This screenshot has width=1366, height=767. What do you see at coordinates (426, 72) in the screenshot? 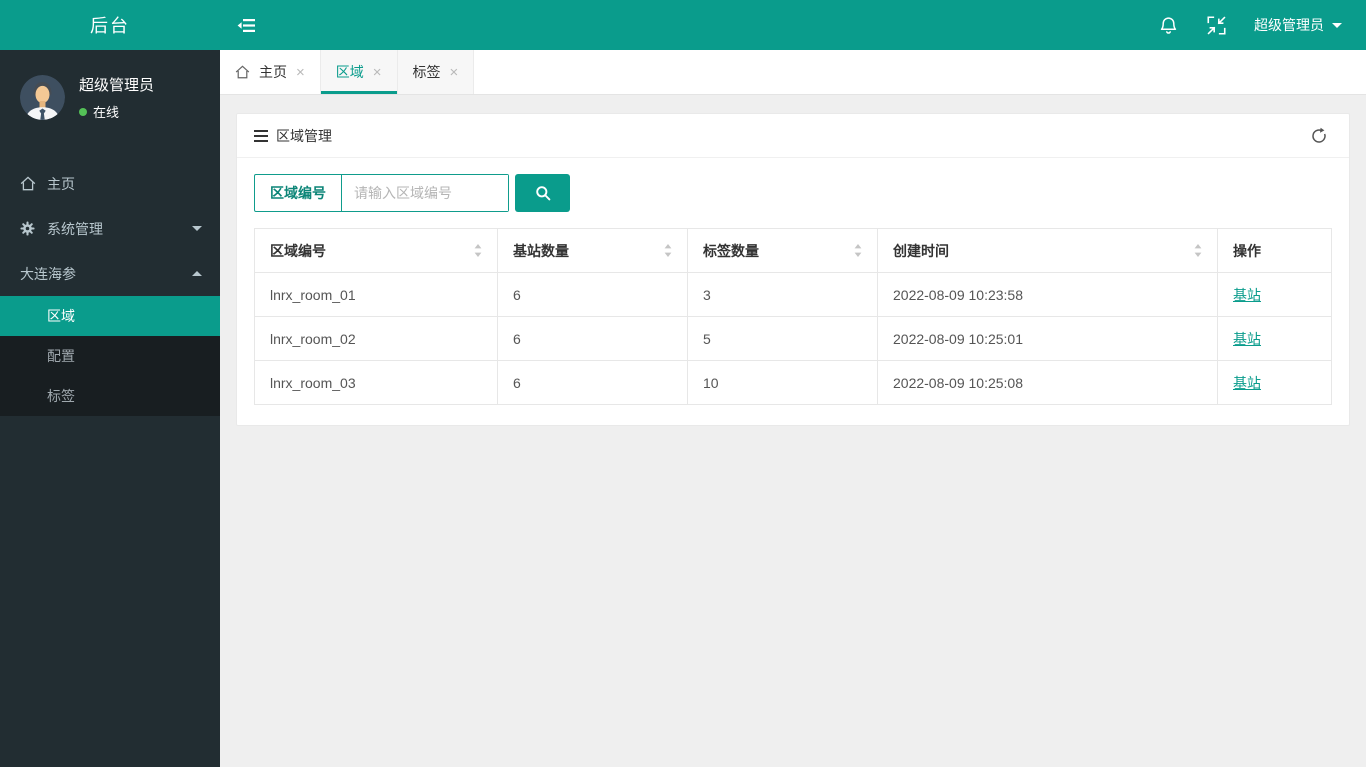
I see `tab-label: 标签` at bounding box center [426, 72].